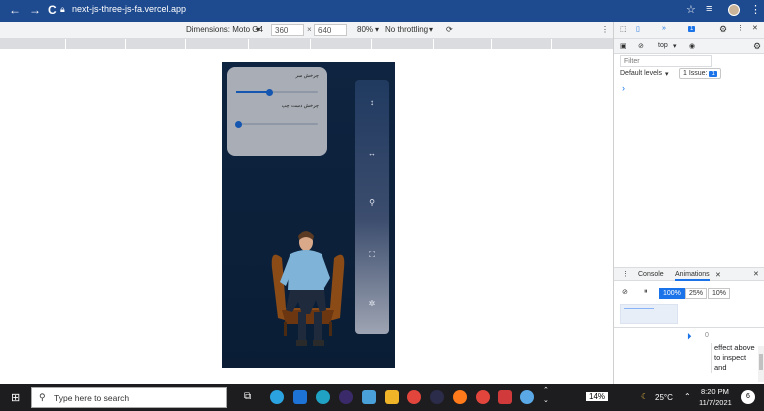 The width and height of the screenshot is (764, 411). Describe the element at coordinates (692, 276) in the screenshot. I see `tab-animations: Animations` at that location.